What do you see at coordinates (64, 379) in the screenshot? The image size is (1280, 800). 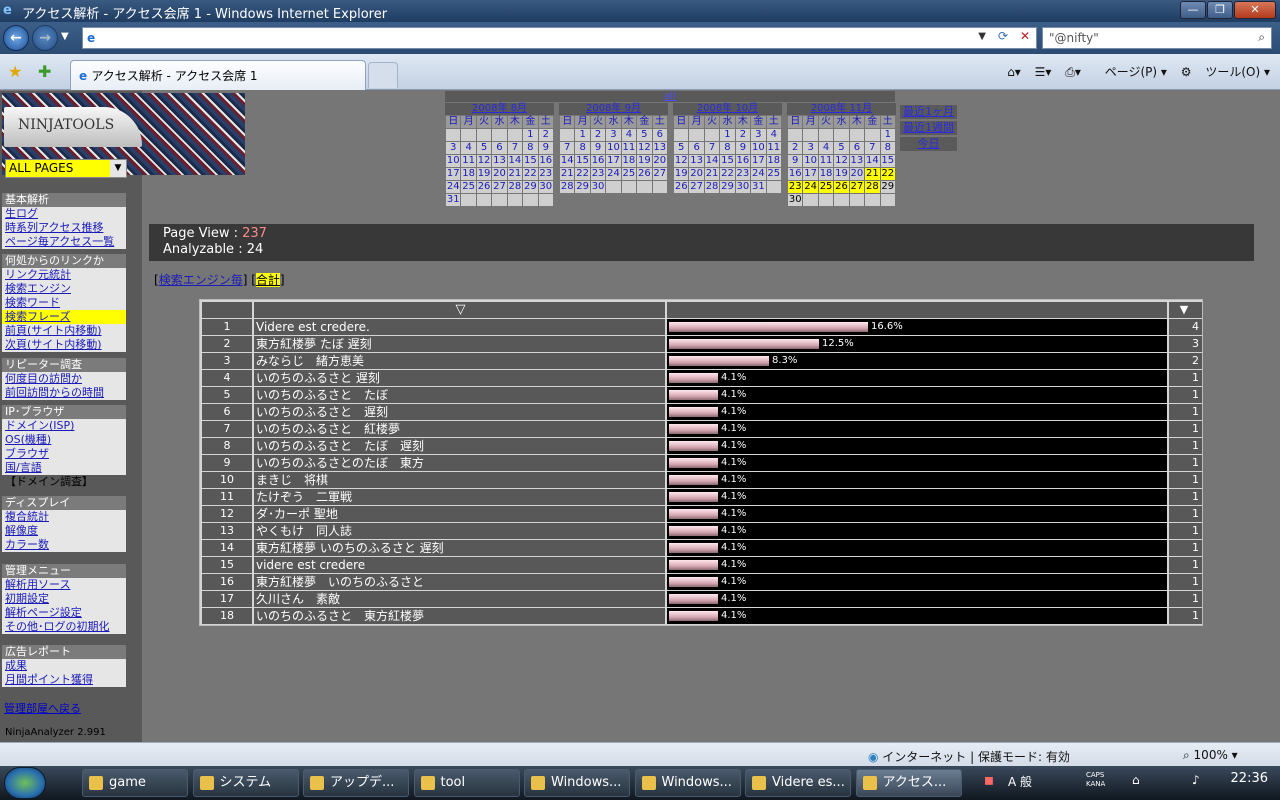 I see `sidebar-item: 何度目の訪問か` at bounding box center [64, 379].